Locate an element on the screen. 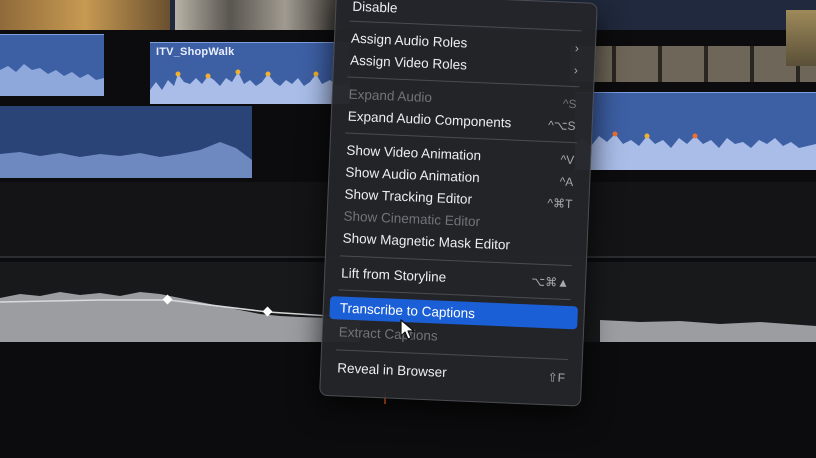 This screenshot has height=458, width=816. clip-name: ITV_ShopWalk is located at coordinates (195, 52).